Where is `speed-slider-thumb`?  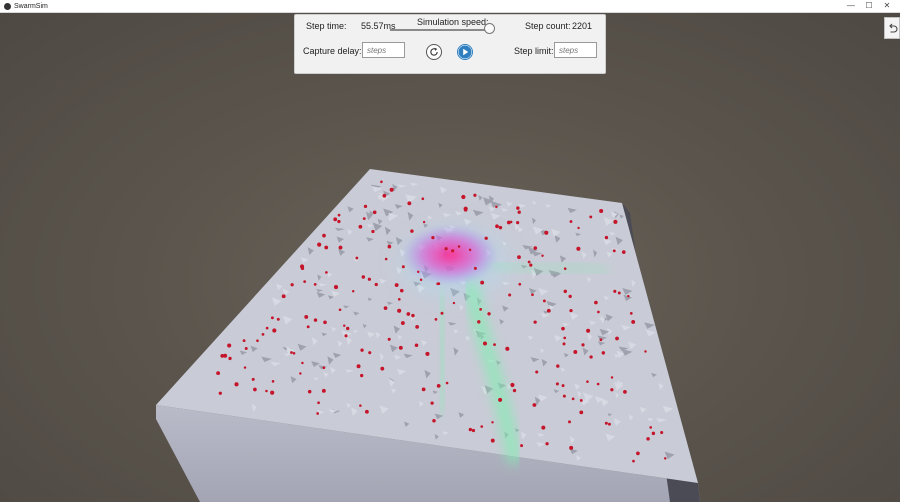
speed-slider-thumb is located at coordinates (489, 28).